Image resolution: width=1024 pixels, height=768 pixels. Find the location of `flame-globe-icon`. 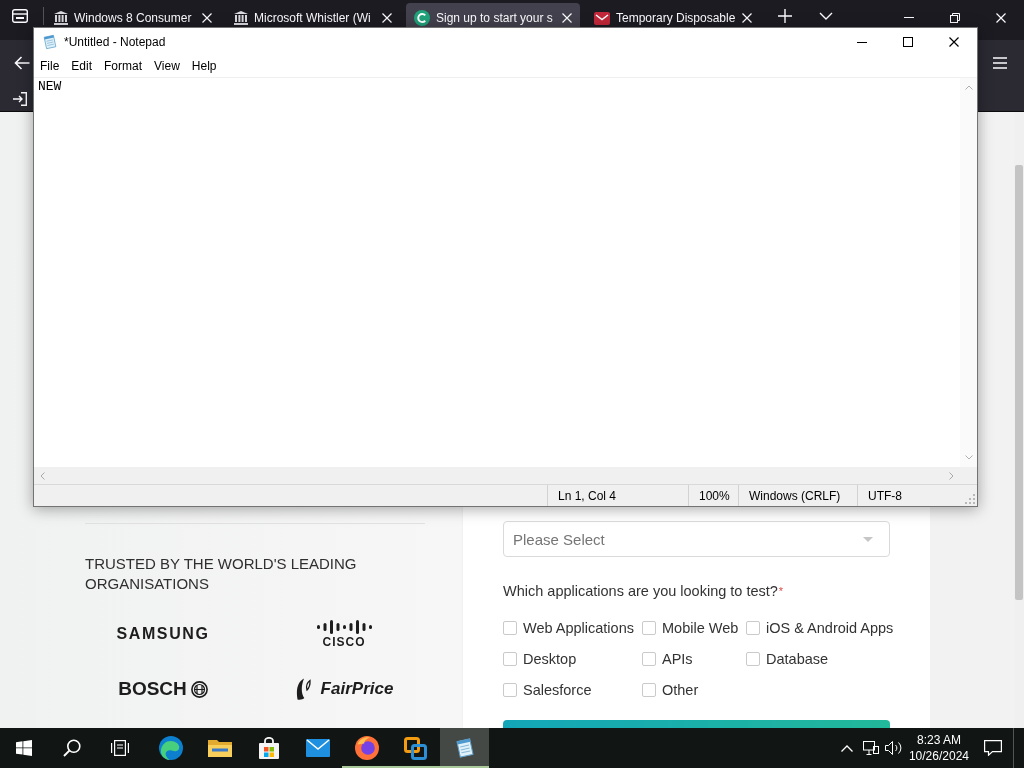

flame-globe-icon is located at coordinates (366, 748).